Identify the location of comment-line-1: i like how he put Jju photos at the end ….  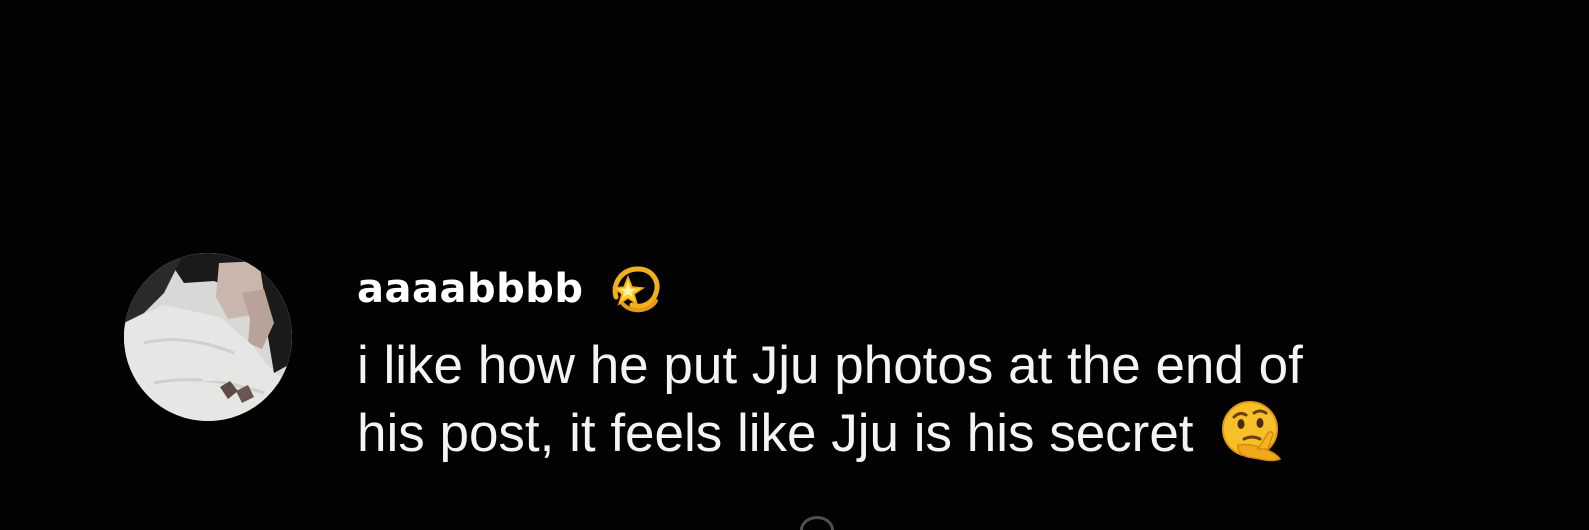
(830, 365).